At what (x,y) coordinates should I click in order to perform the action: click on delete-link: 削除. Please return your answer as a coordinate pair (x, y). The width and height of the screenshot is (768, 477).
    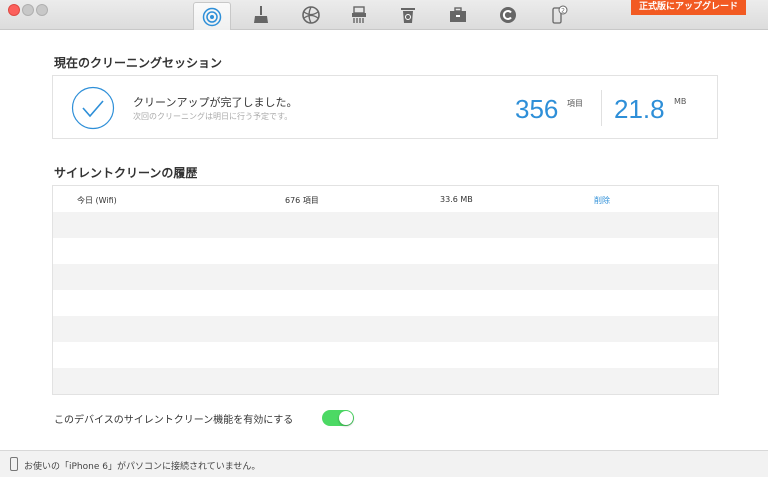
    Looking at the image, I should click on (602, 200).